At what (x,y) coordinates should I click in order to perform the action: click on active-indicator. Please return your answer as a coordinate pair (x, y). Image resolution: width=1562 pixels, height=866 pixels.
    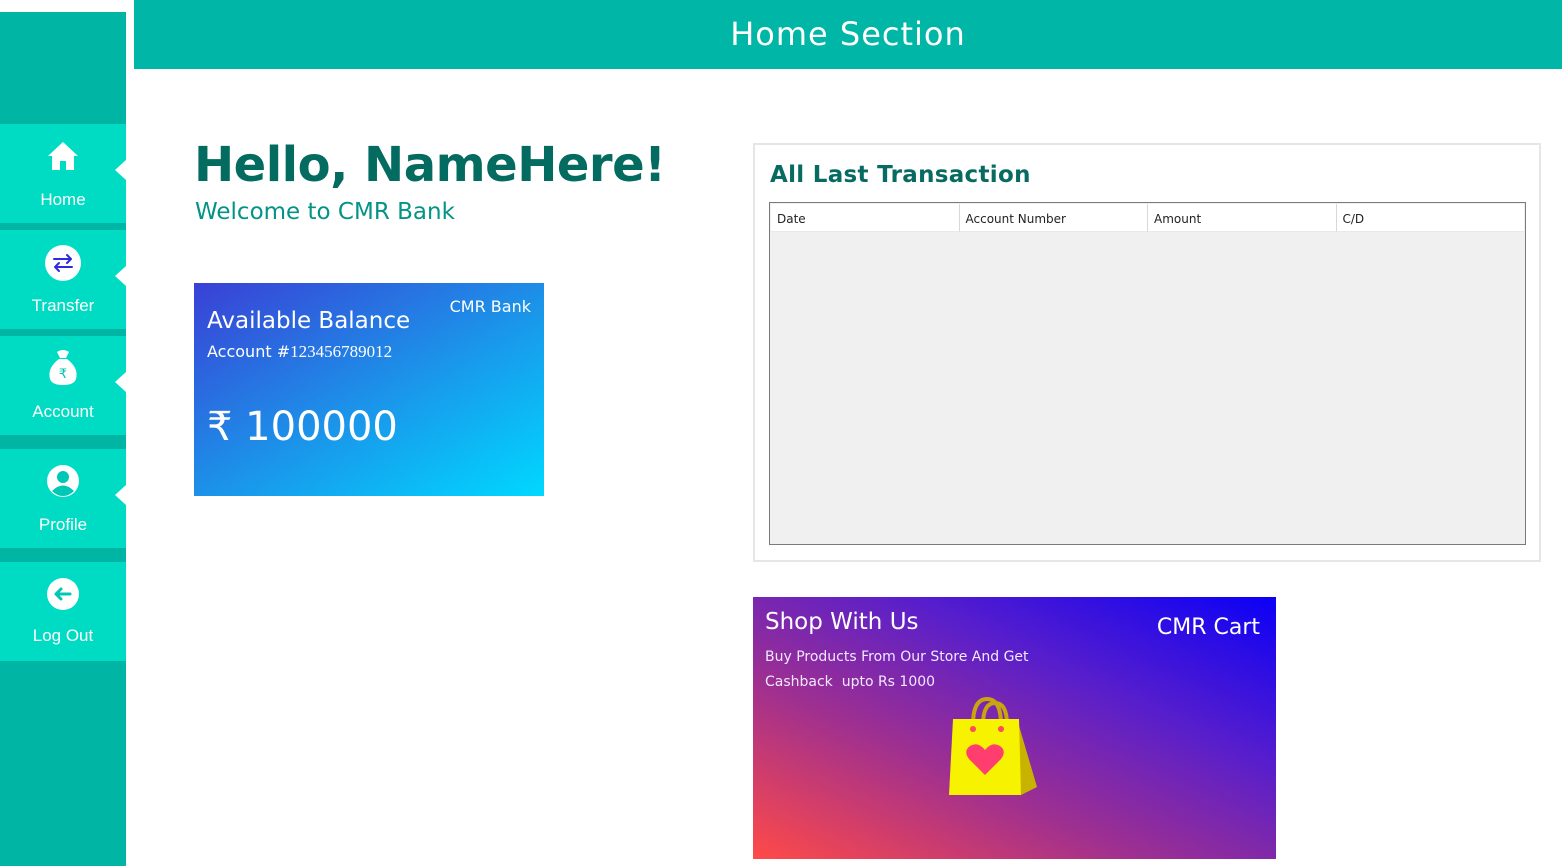
    Looking at the image, I should click on (120, 170).